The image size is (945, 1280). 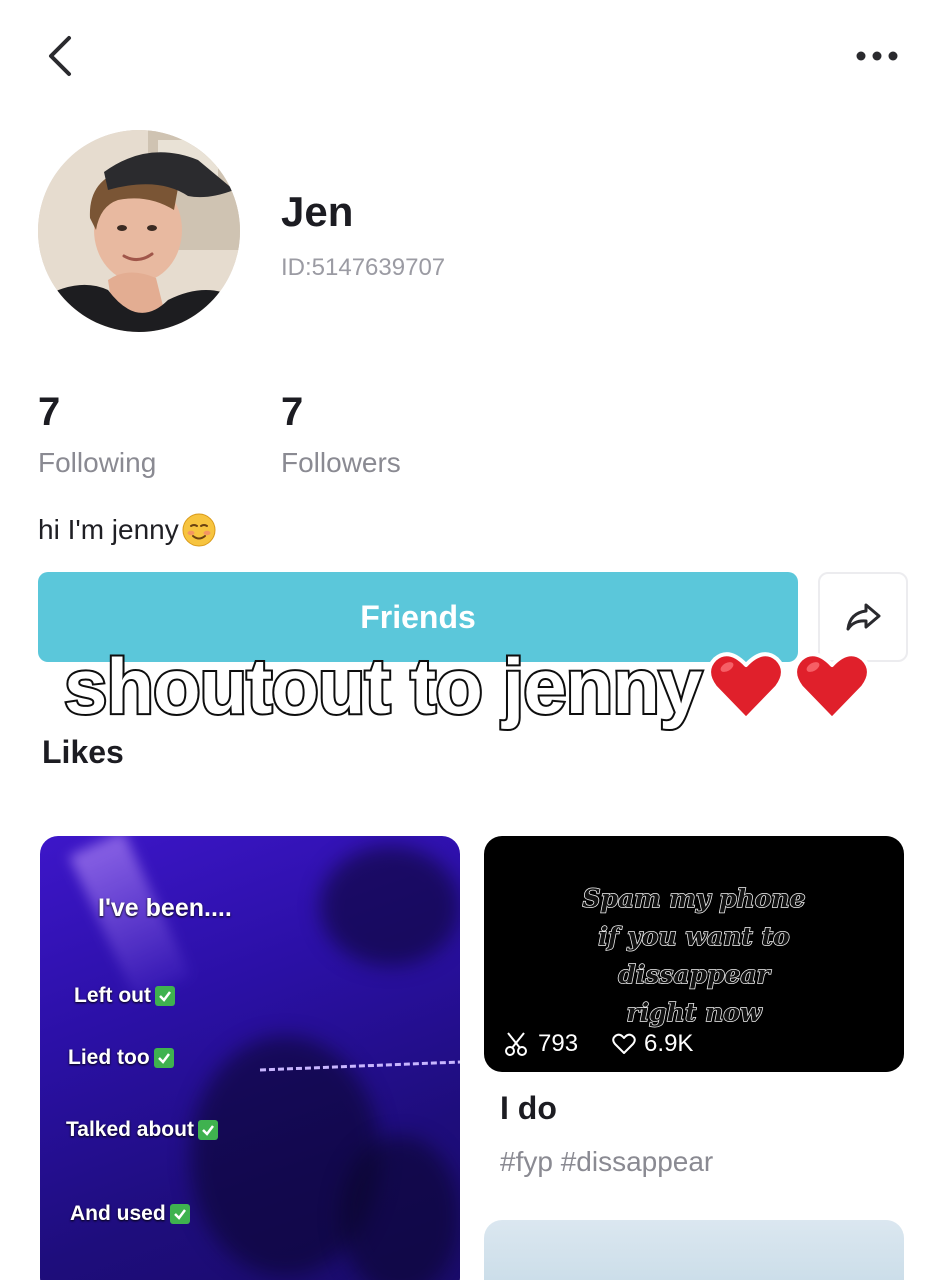 What do you see at coordinates (558, 1043) in the screenshot?
I see `cut-count: 793` at bounding box center [558, 1043].